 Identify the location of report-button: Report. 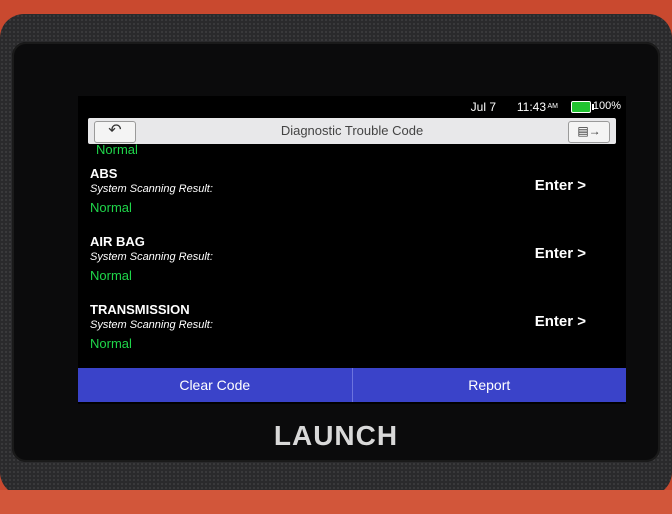
(490, 385).